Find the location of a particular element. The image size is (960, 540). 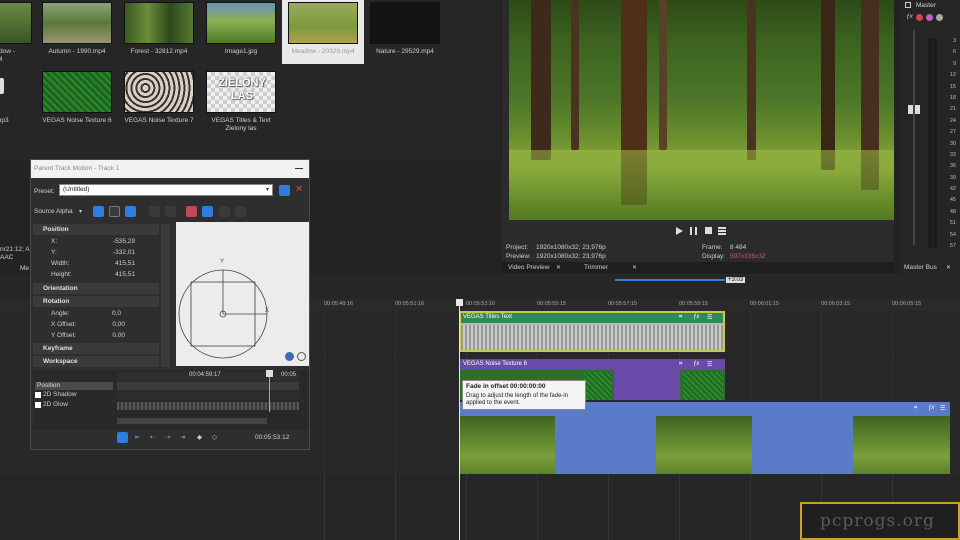

workspace-canvas: Y X is located at coordinates (242, 294).